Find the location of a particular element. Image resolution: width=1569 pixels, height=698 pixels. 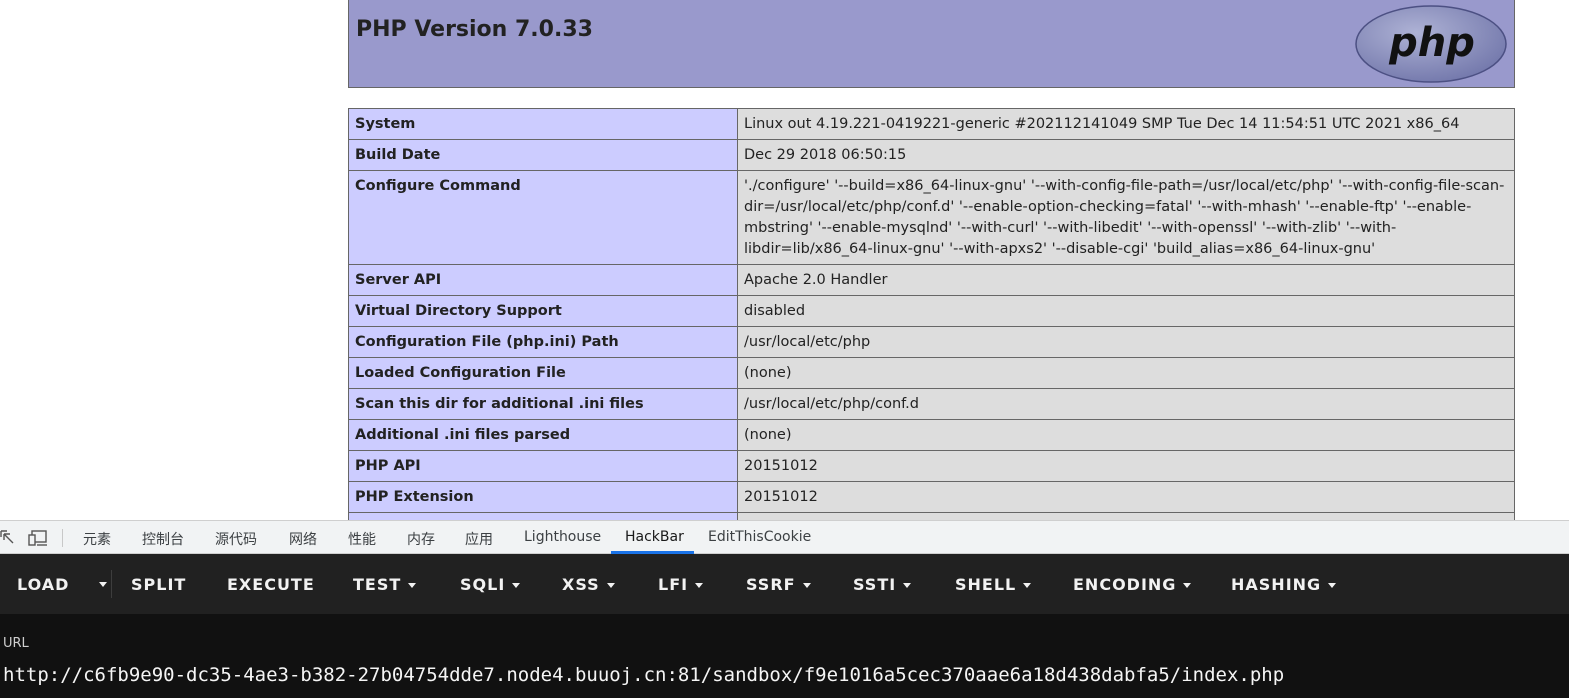

table-row: Virtual Directory Support disabled is located at coordinates (931, 311).